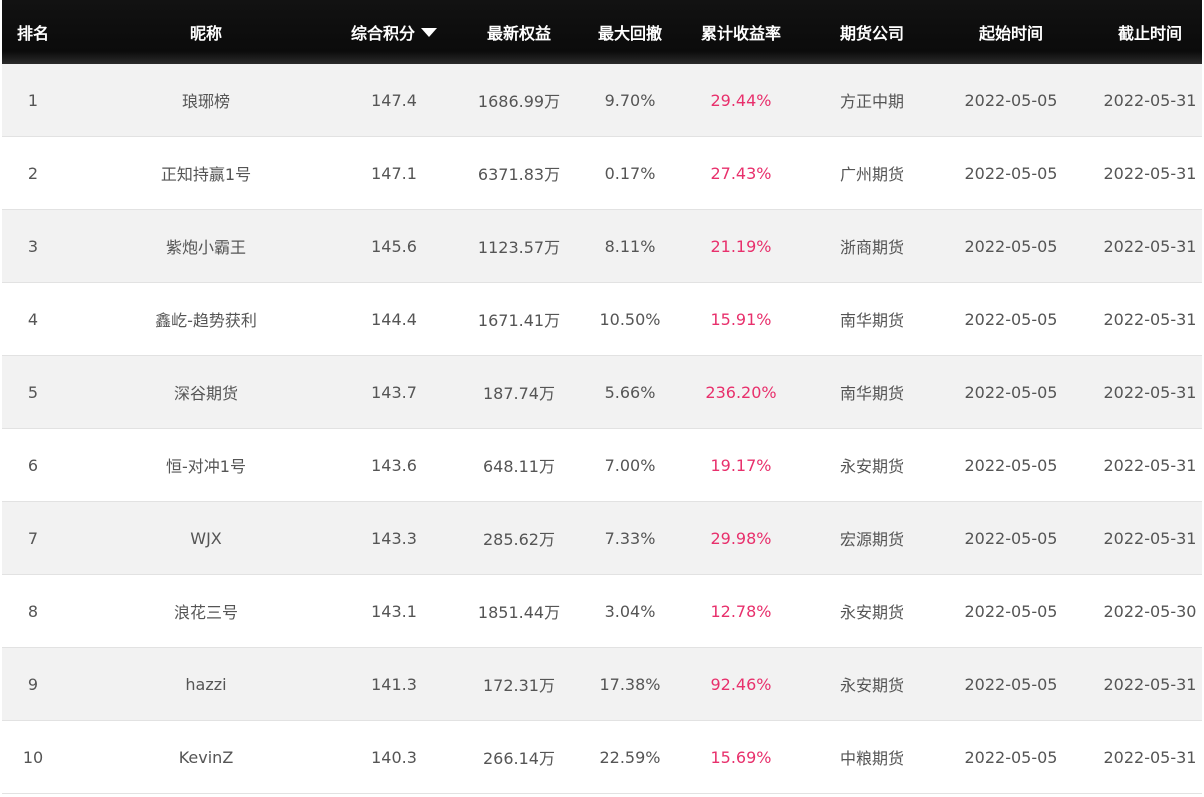  What do you see at coordinates (33, 611) in the screenshot?
I see `cell-rank: 8` at bounding box center [33, 611].